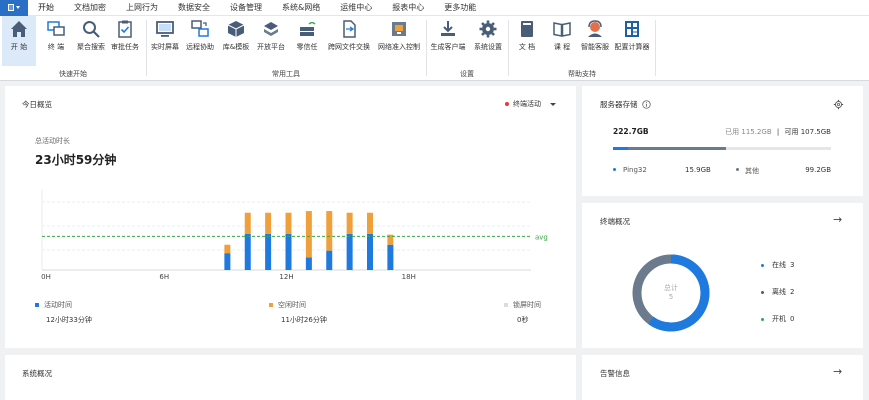 The width and height of the screenshot is (869, 400). Describe the element at coordinates (308, 28) in the screenshot. I see `server-wifi-icon` at that location.